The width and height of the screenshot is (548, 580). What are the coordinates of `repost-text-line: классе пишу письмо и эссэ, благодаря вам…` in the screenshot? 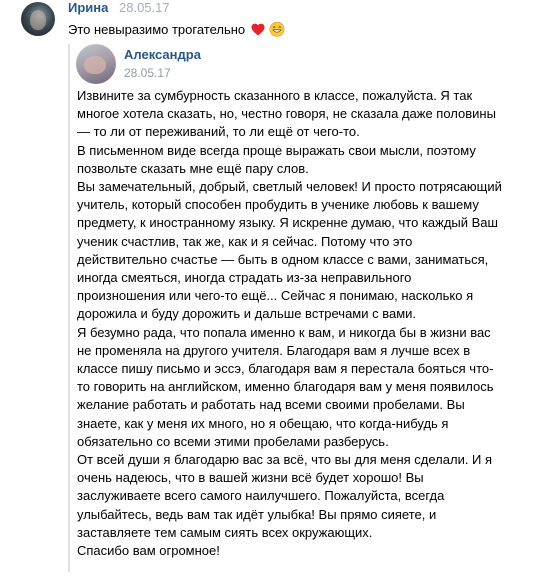 It's located at (285, 369).